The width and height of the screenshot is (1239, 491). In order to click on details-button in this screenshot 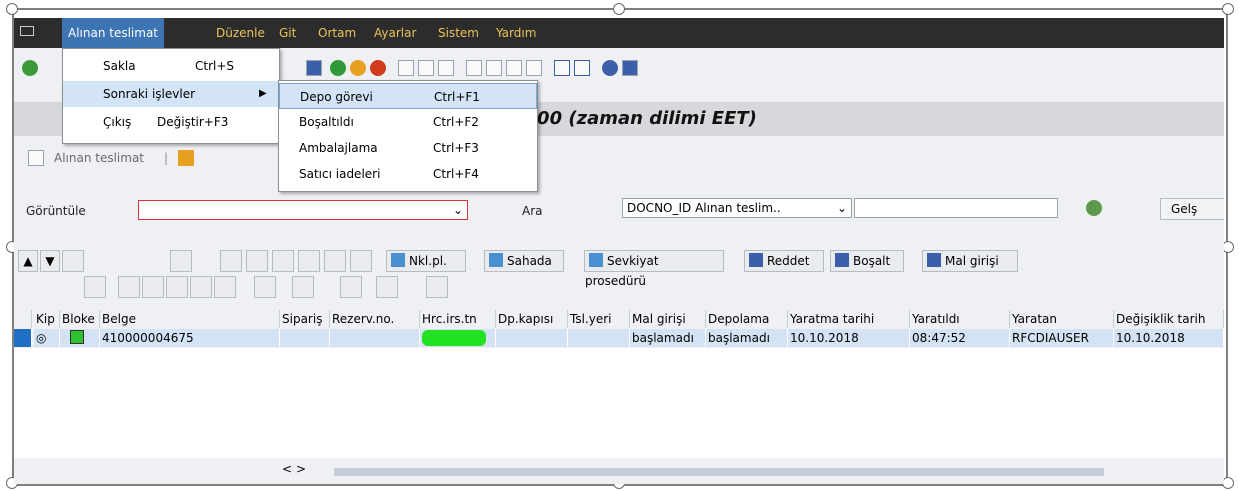, I will do `click(73, 261)`.